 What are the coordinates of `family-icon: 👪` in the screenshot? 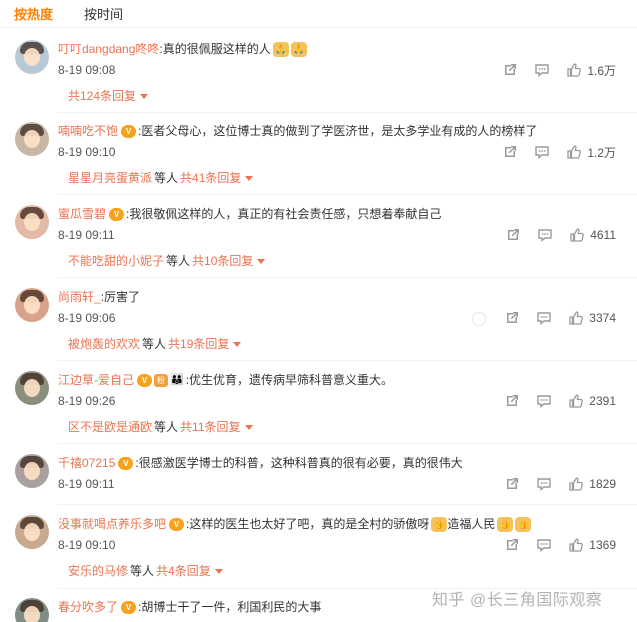 It's located at (177, 380).